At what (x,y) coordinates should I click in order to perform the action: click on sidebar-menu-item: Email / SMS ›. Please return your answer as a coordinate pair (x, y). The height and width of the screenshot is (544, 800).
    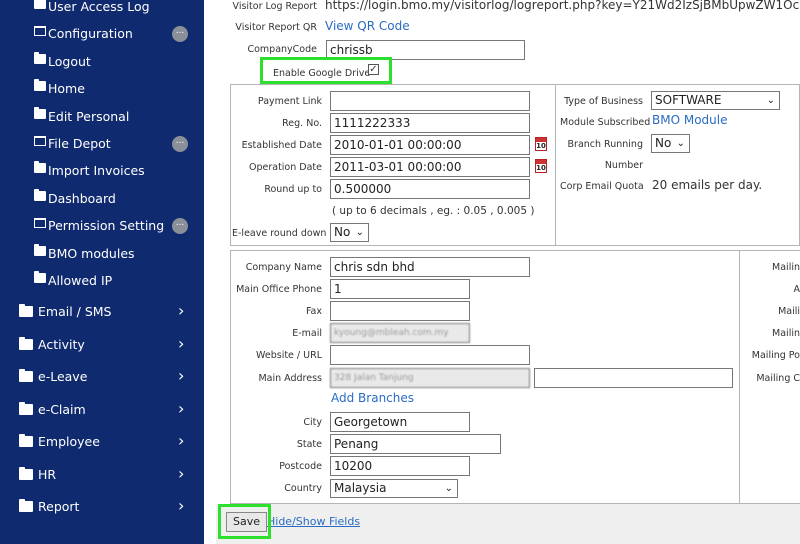
    Looking at the image, I should click on (102, 313).